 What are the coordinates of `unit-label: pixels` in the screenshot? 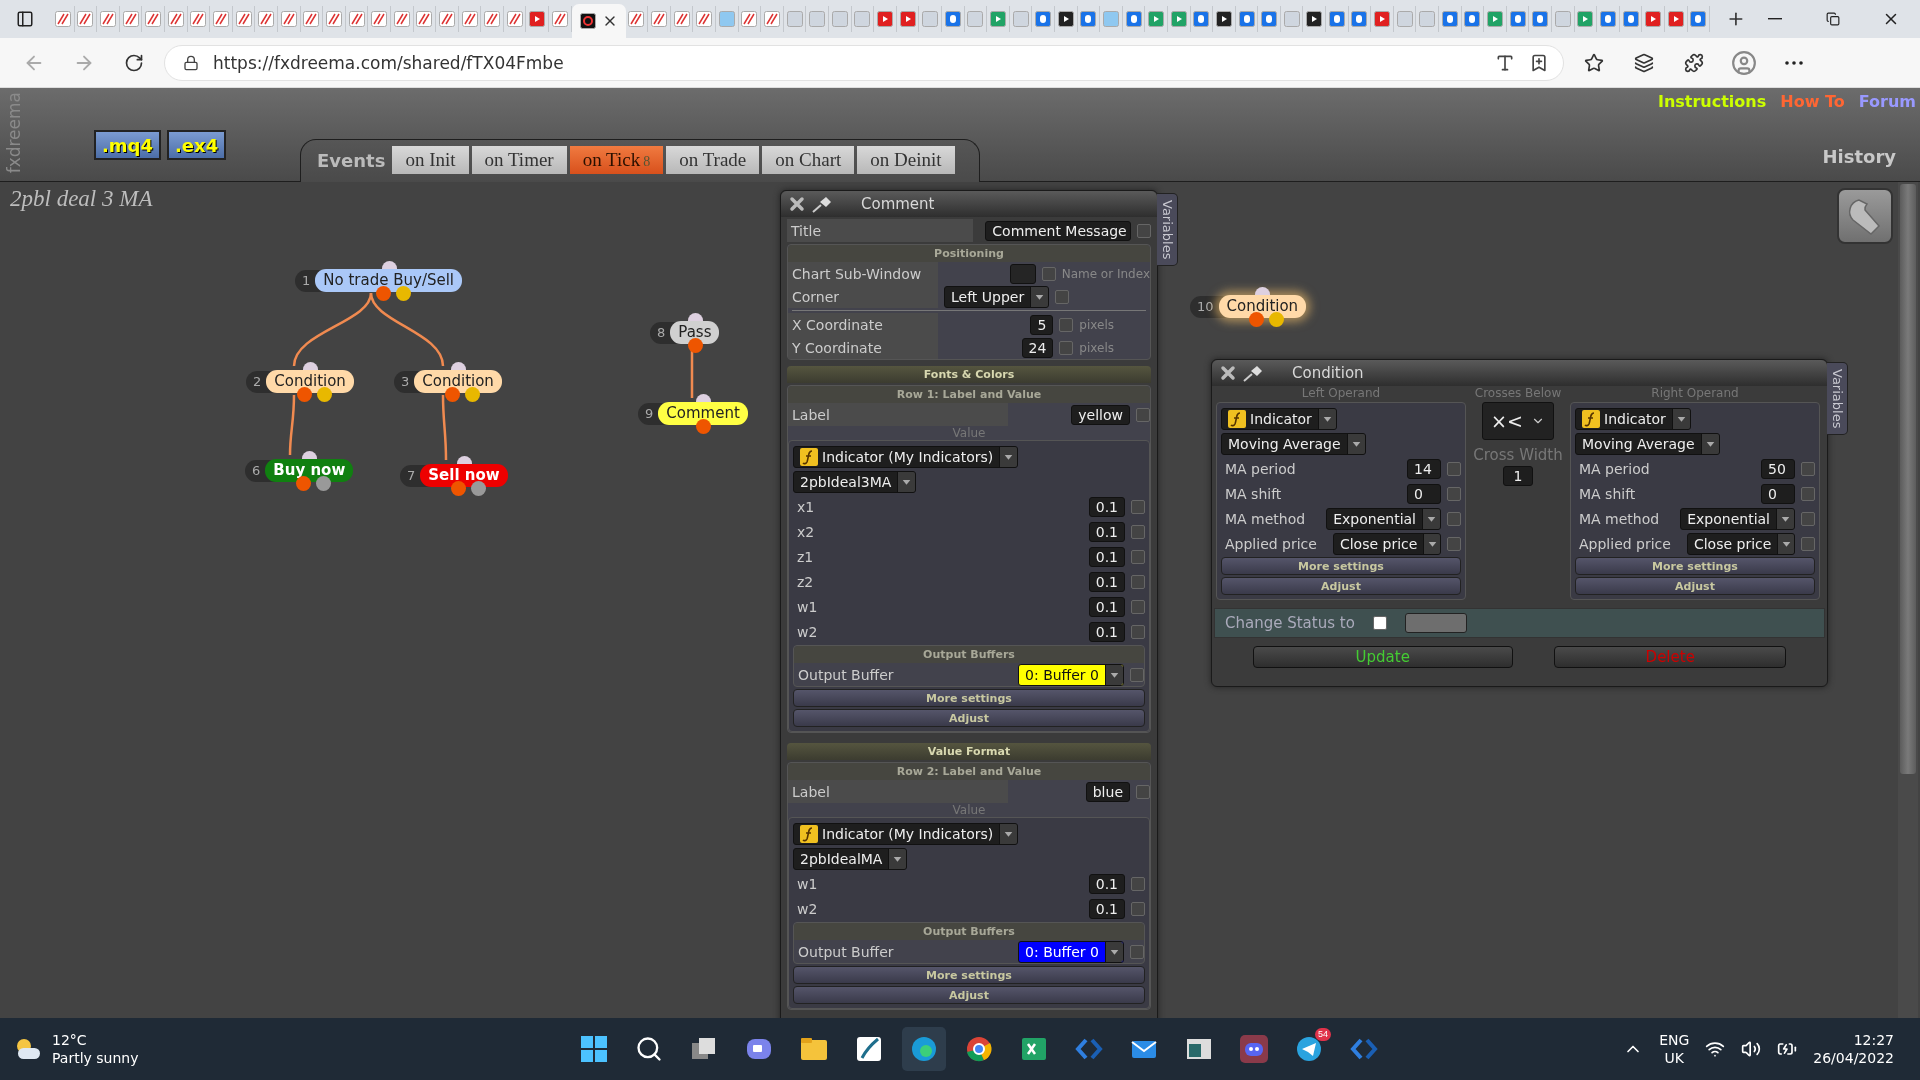 It's located at (1096, 347).